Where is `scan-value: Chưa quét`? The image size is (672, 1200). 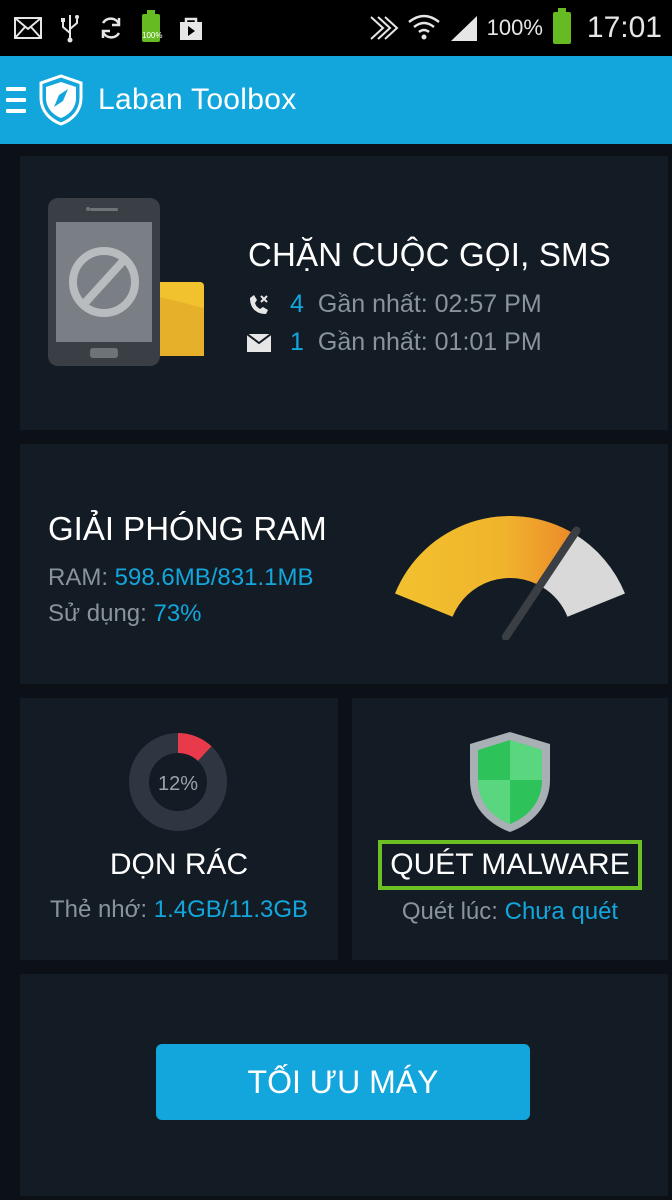 scan-value: Chưa quét is located at coordinates (561, 911).